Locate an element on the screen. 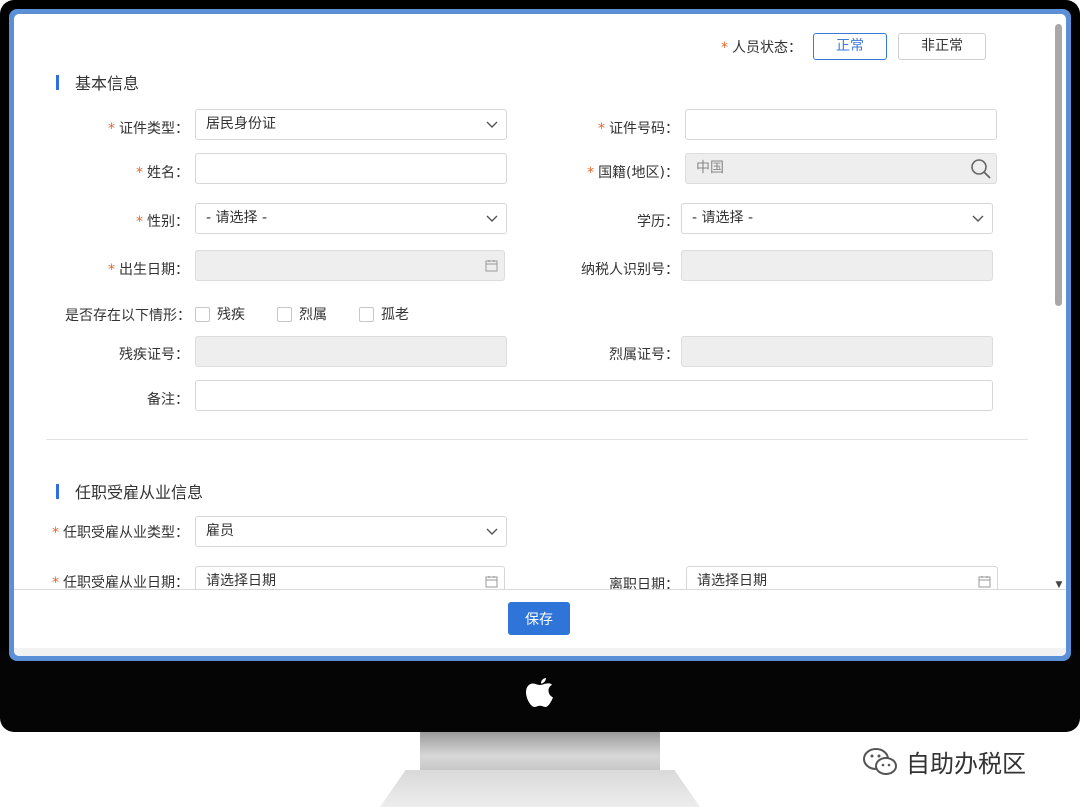  situations-label: 是否存在以下情形： is located at coordinates (128, 316).